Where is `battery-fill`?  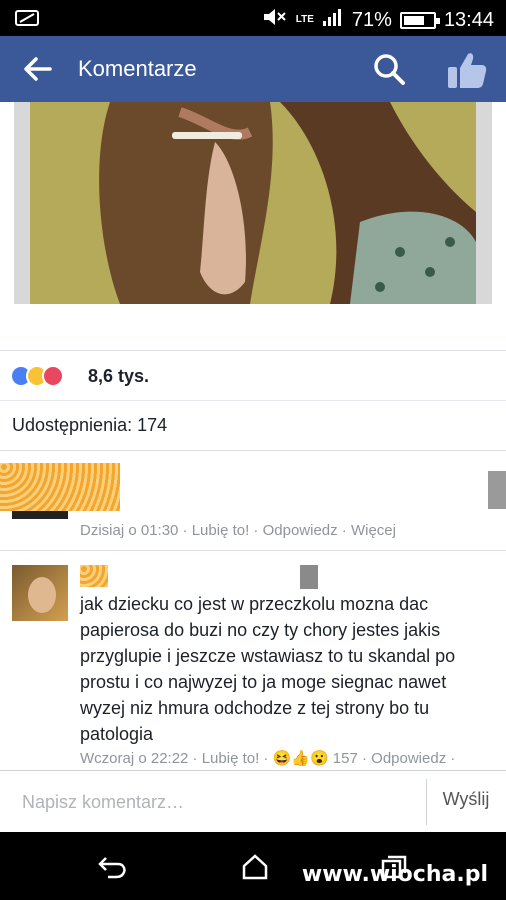
battery-fill is located at coordinates (413, 20).